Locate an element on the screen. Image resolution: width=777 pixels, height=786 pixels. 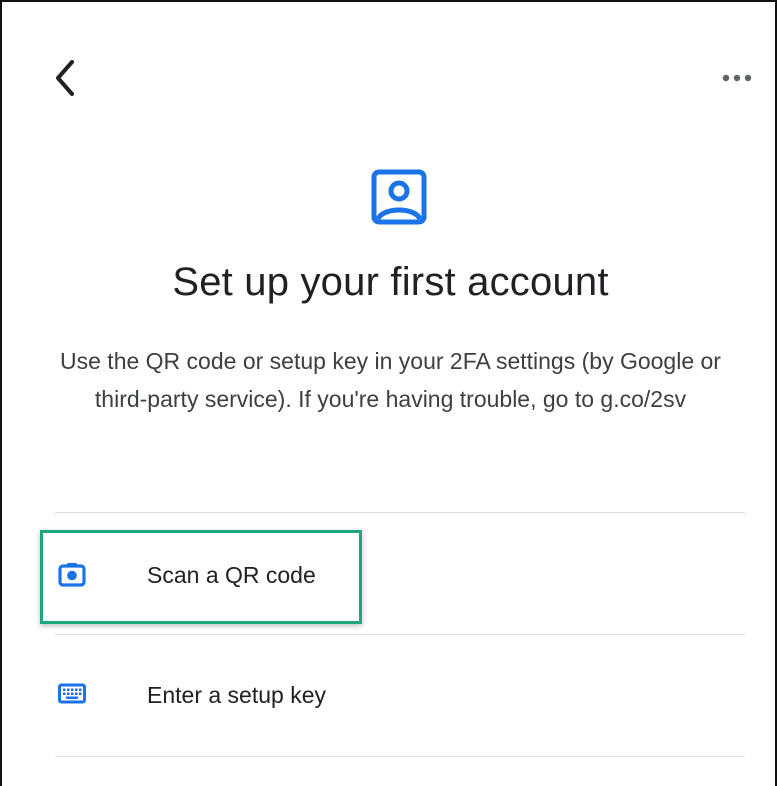
scan-qr-code-option: Scan a QR code is located at coordinates (392, 576).